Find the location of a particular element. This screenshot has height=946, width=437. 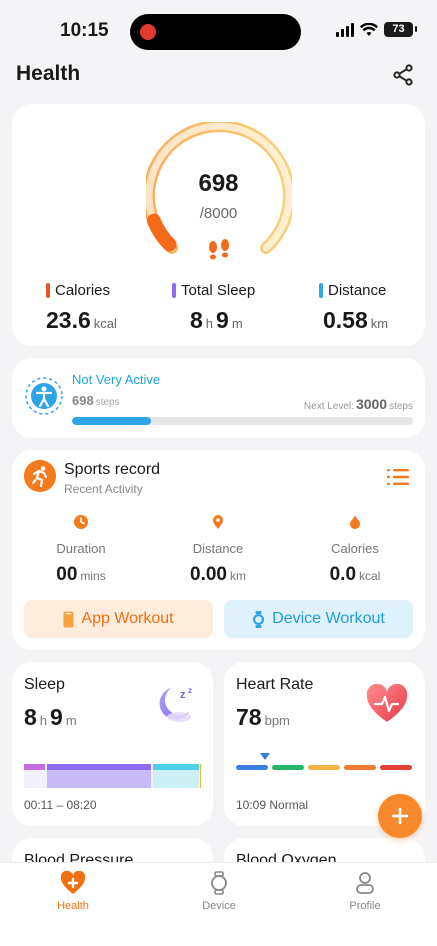

steps-value: 698 is located at coordinates (218, 183).